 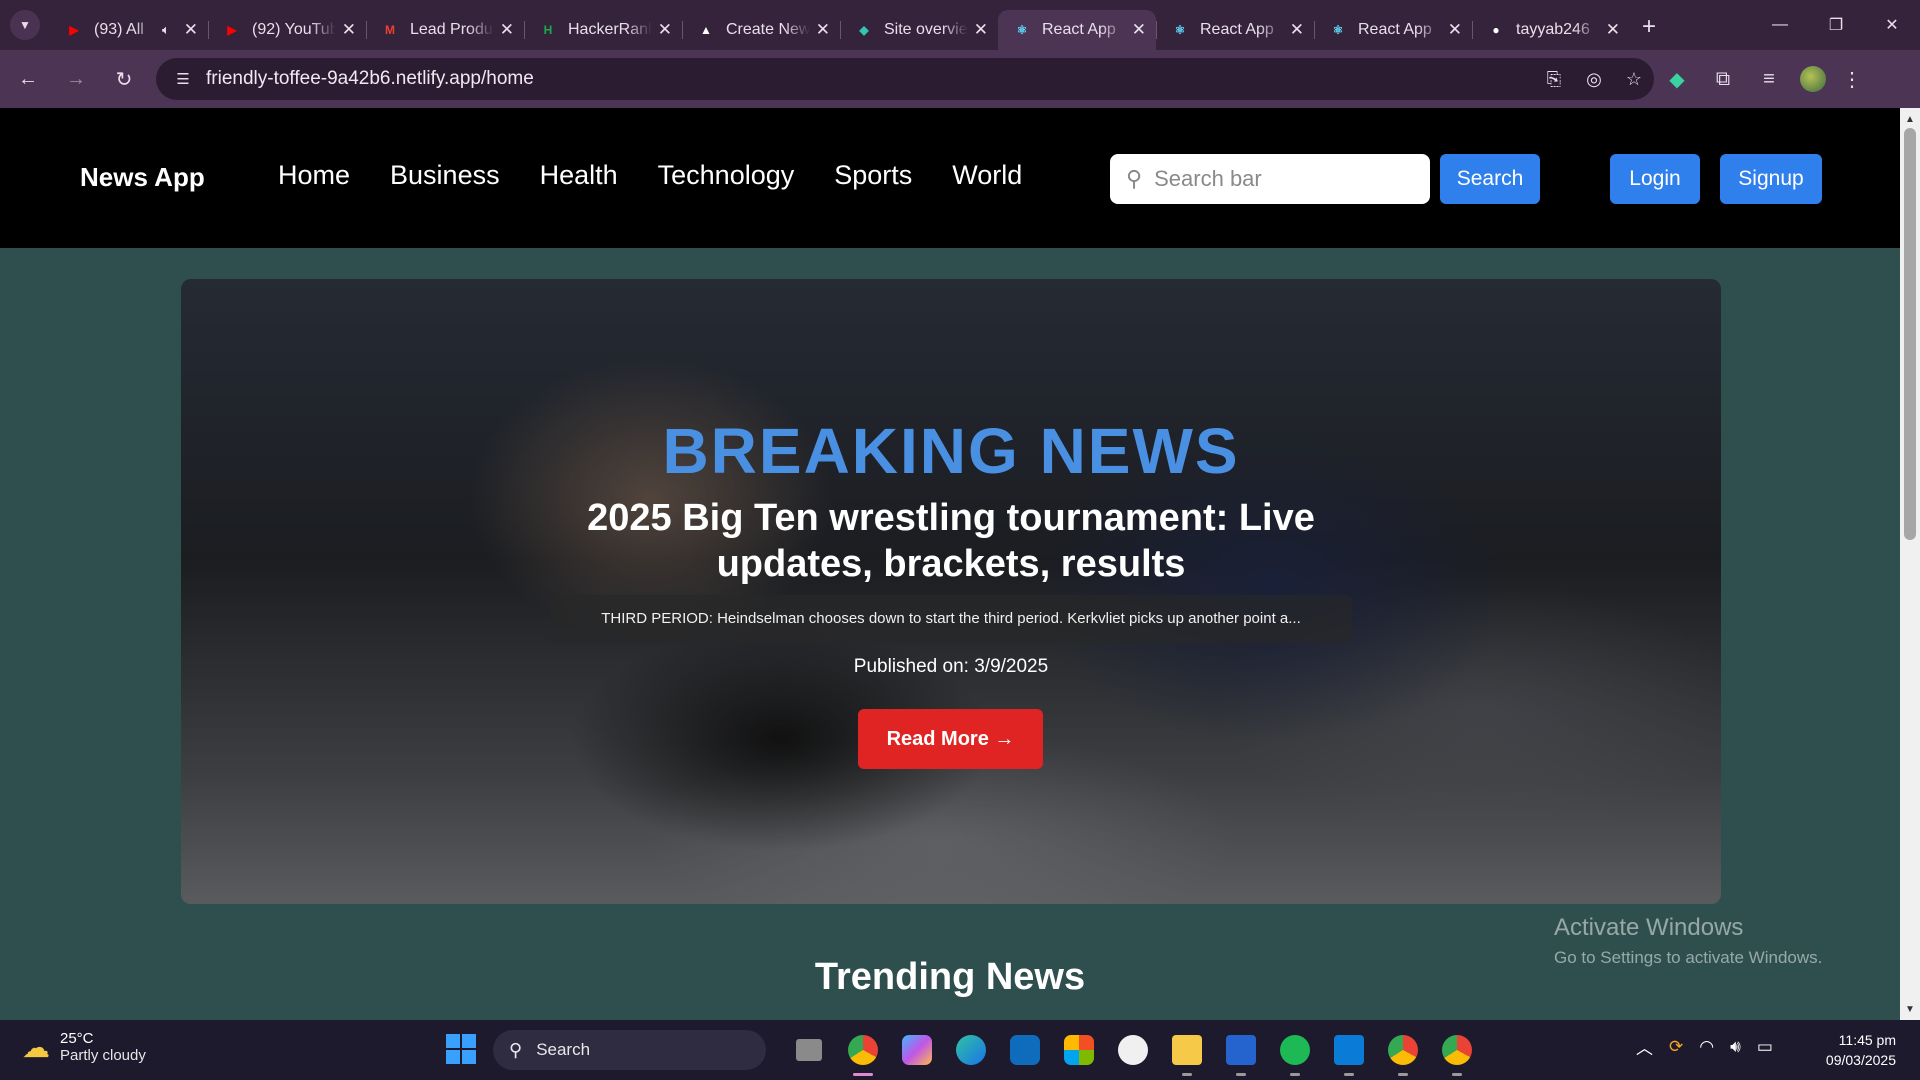 I want to click on extension-logo-icon: ◆, so click(x=1677, y=79).